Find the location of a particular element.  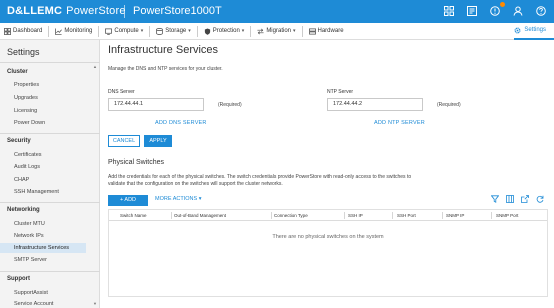

nav-settings: Settings is located at coordinates (534, 31).